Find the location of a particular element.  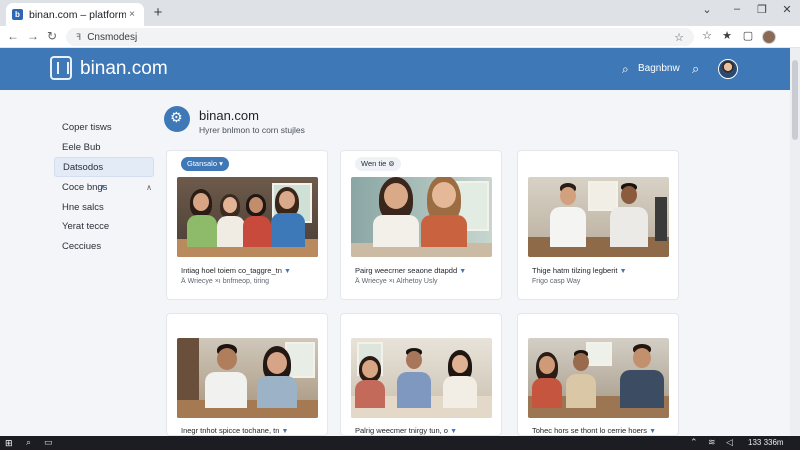

card-badge: Wen tie ⊚ is located at coordinates (378, 164).